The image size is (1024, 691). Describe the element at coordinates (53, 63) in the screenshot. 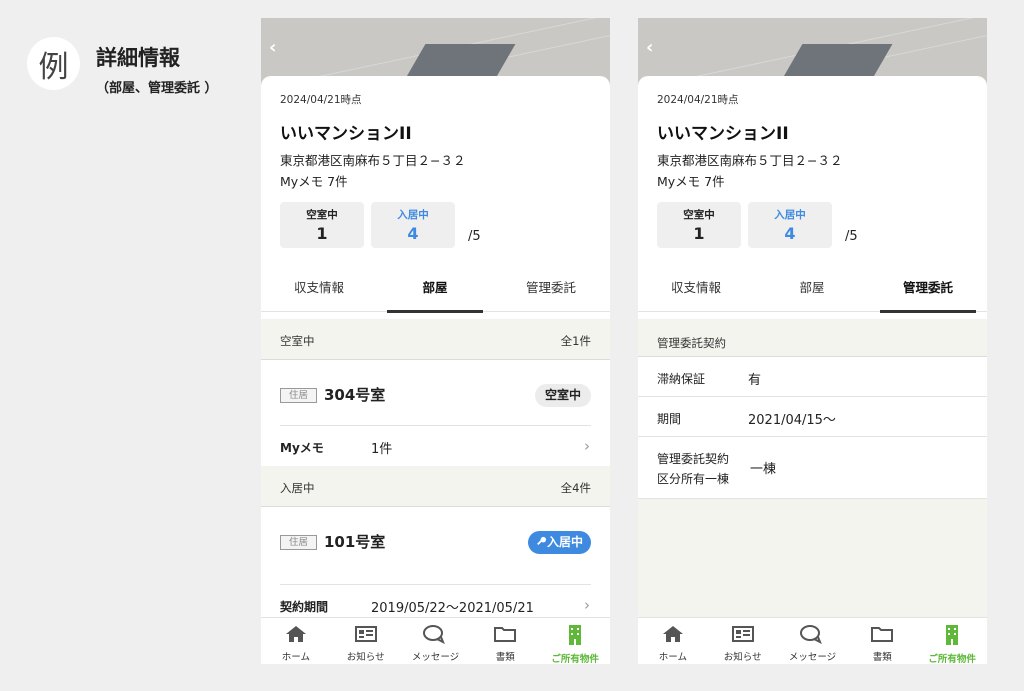

I see `example-badge: 例` at that location.